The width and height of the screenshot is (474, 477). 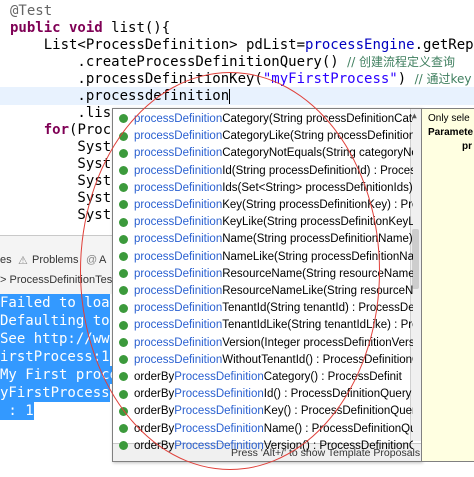 What do you see at coordinates (360, 45) in the screenshot?
I see `code-token: processEngine` at bounding box center [360, 45].